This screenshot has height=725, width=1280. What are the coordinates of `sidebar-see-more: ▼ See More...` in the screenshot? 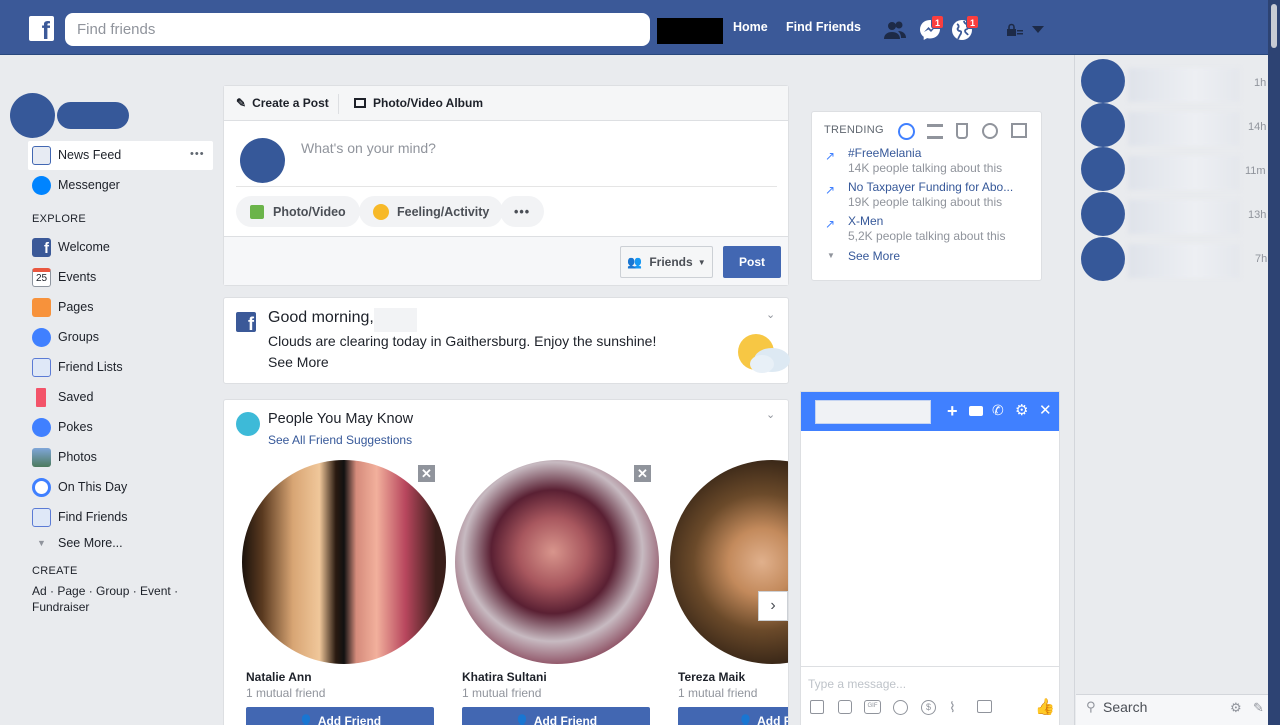 It's located at (77, 543).